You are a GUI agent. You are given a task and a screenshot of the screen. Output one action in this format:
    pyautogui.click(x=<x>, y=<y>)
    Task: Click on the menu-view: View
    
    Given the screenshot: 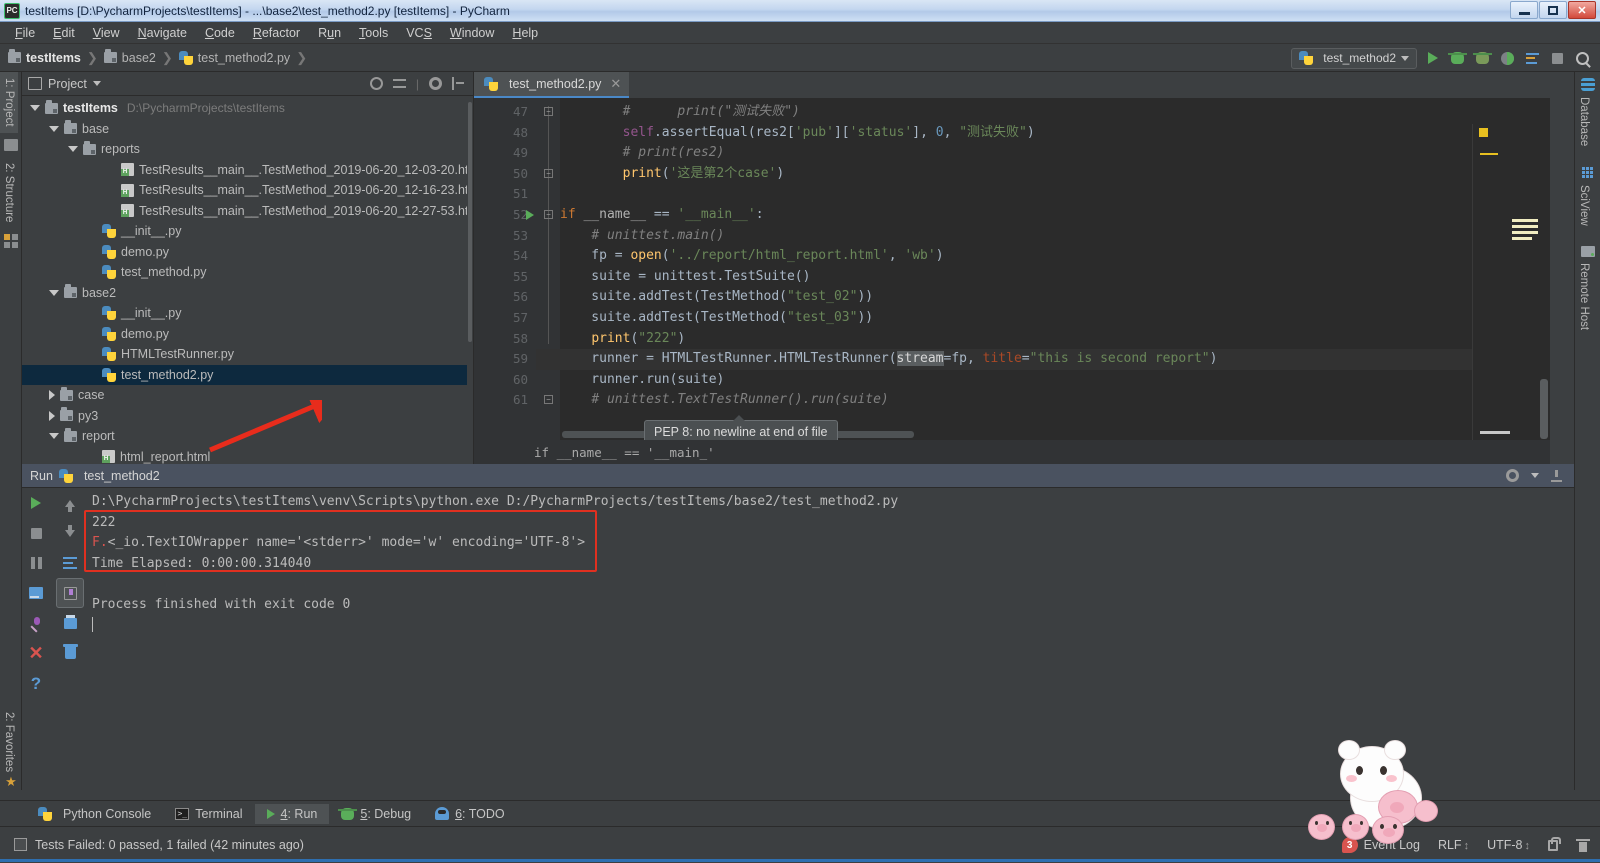 What is the action you would take?
    pyautogui.click(x=106, y=33)
    